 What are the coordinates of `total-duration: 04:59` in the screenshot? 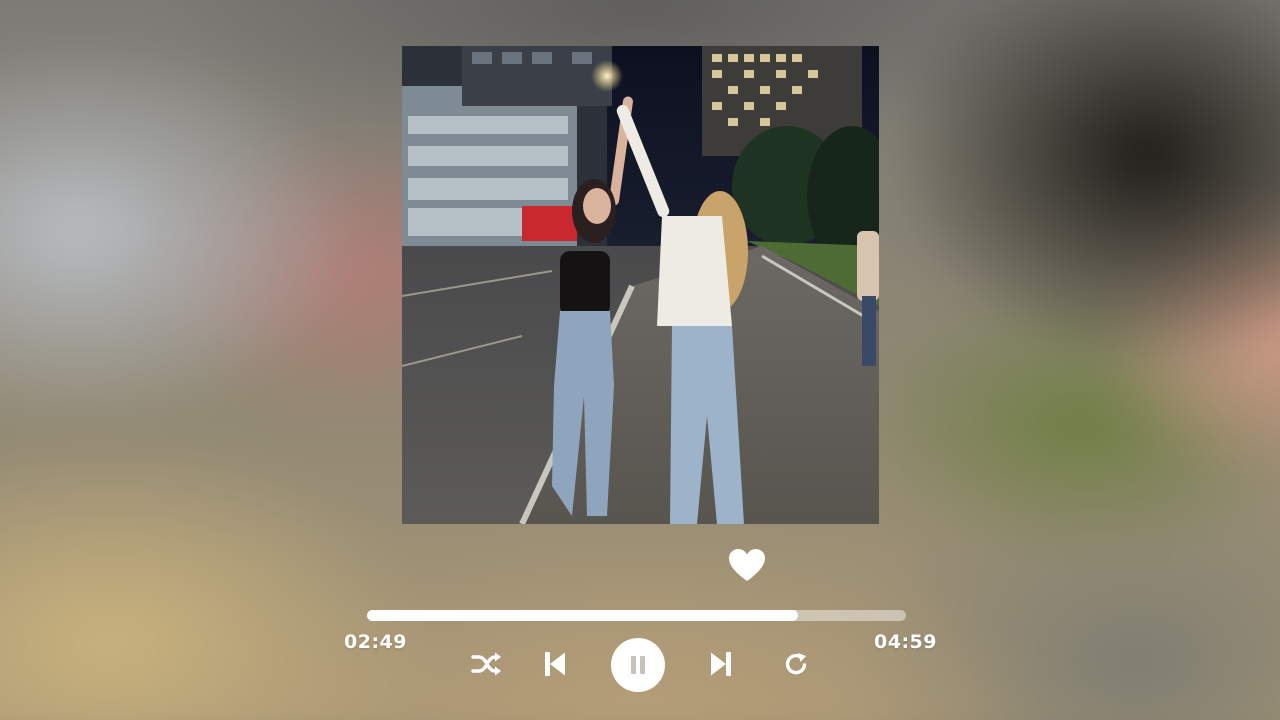 It's located at (905, 642).